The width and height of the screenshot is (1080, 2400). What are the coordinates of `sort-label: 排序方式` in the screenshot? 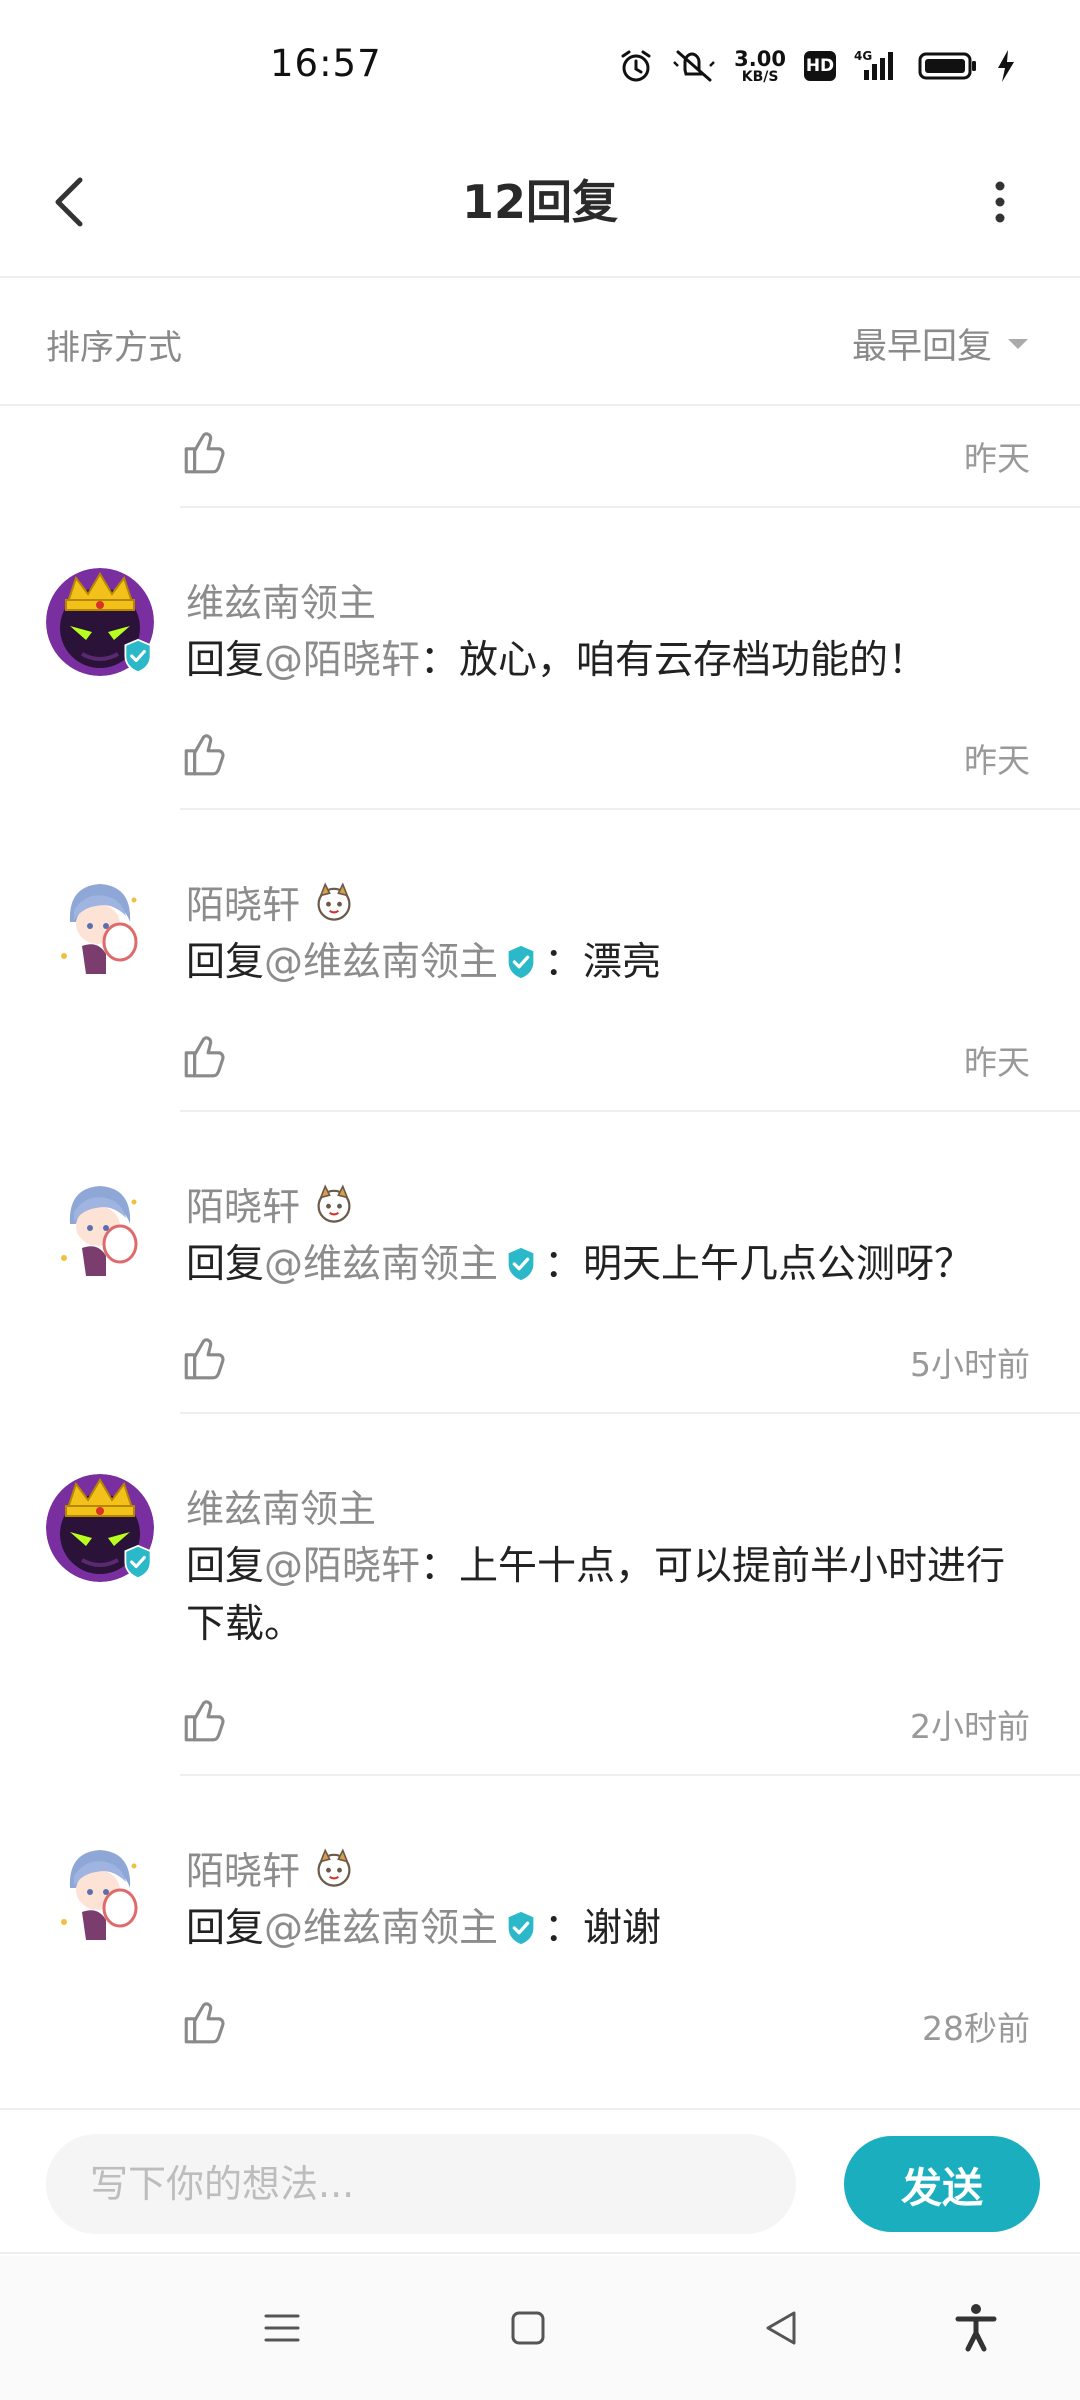 It's located at (114, 348).